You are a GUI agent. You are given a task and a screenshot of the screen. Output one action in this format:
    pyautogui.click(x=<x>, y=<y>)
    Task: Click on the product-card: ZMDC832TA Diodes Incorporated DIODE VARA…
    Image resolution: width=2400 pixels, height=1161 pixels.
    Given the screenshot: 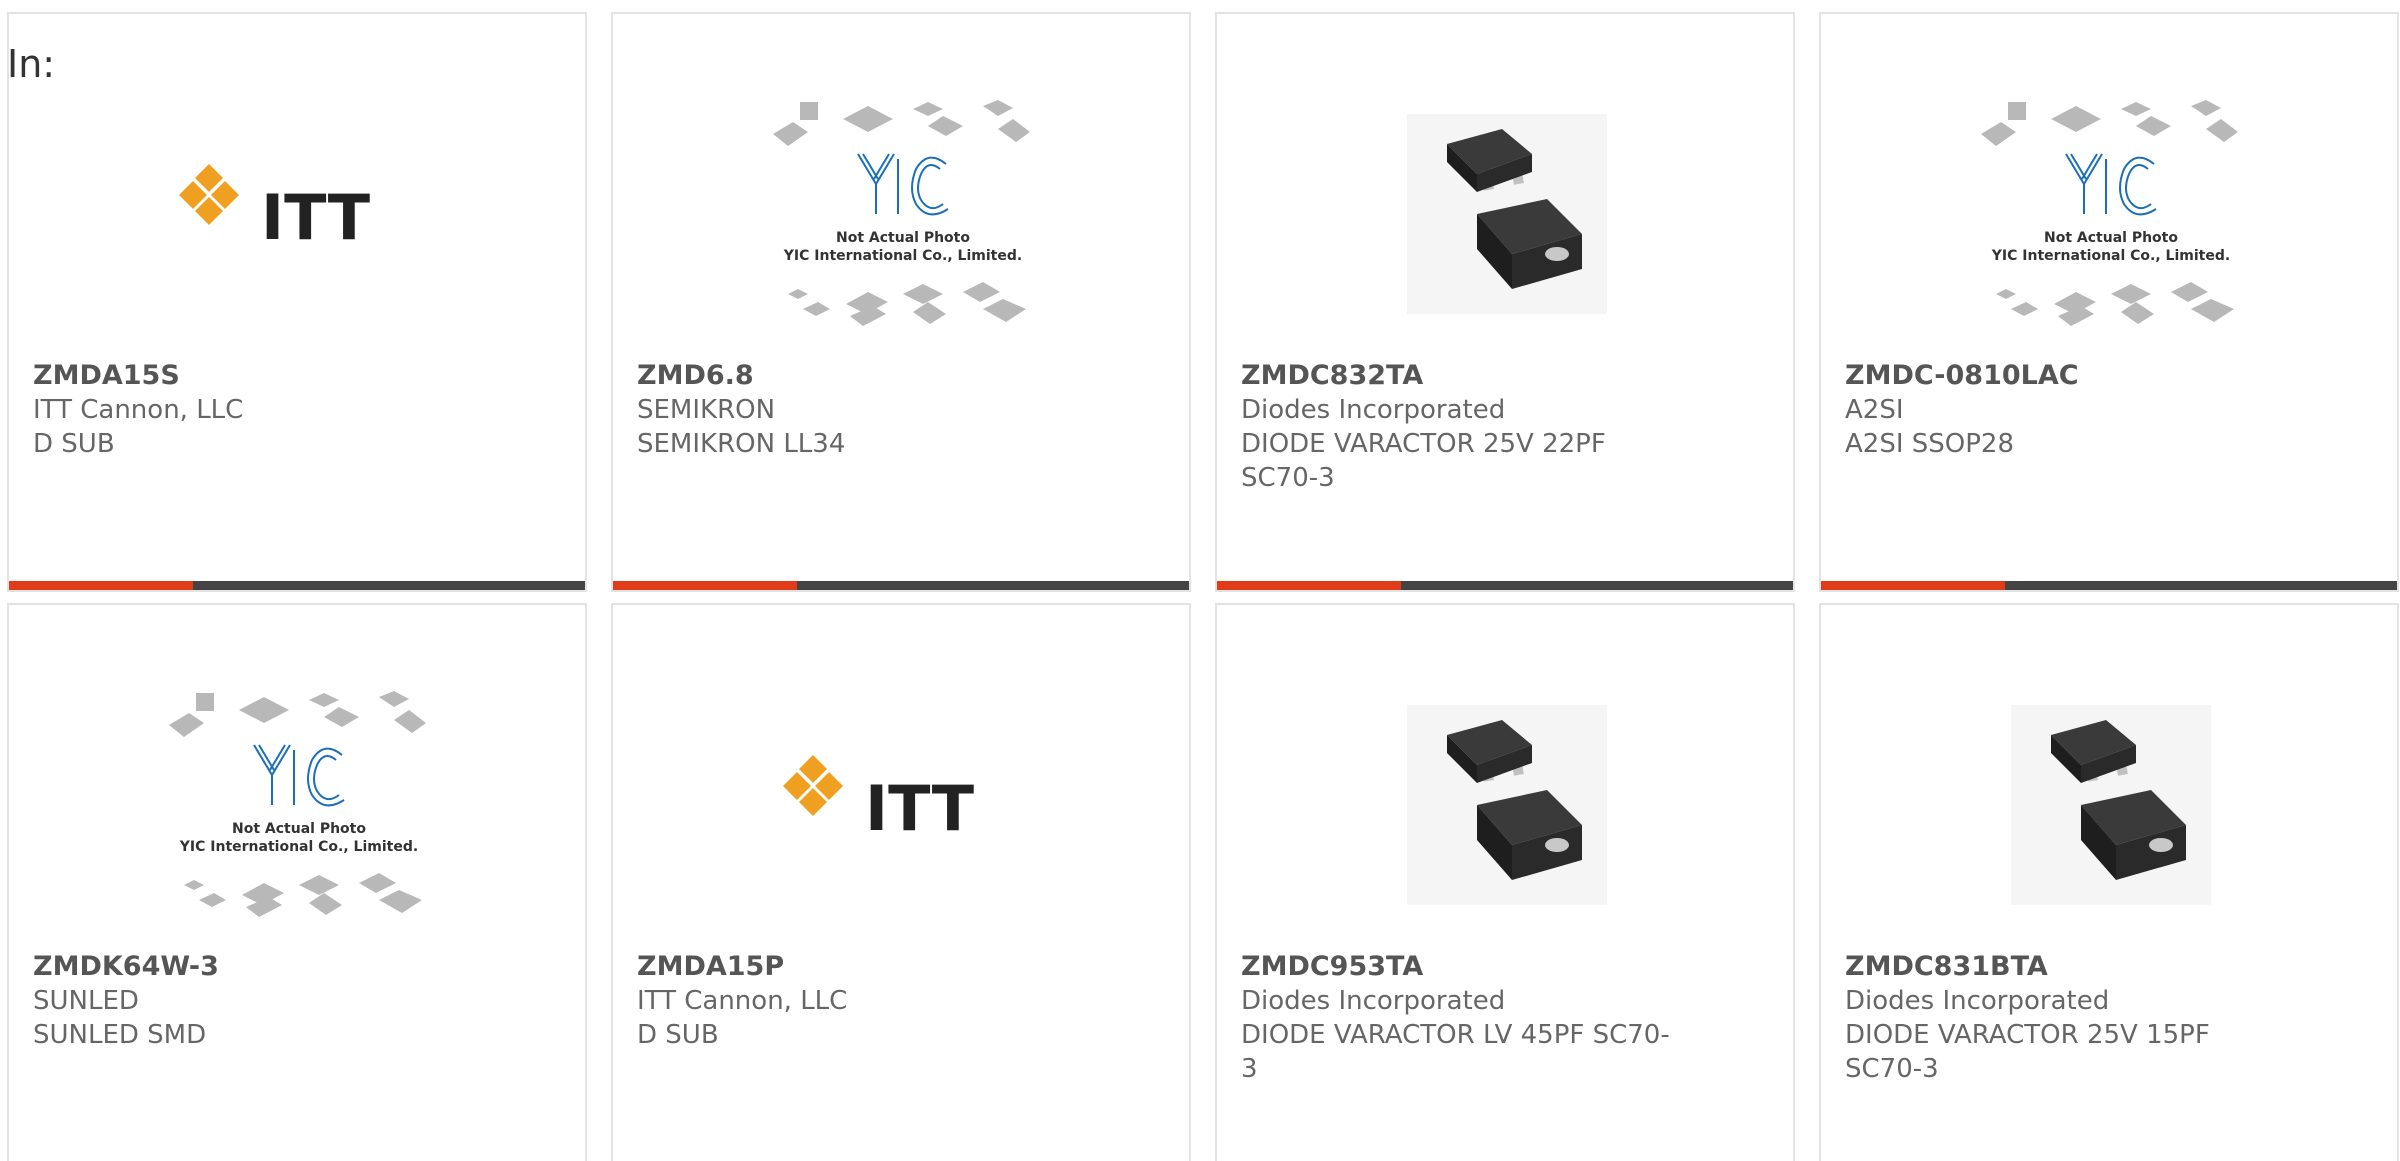 What is the action you would take?
    pyautogui.click(x=1505, y=302)
    